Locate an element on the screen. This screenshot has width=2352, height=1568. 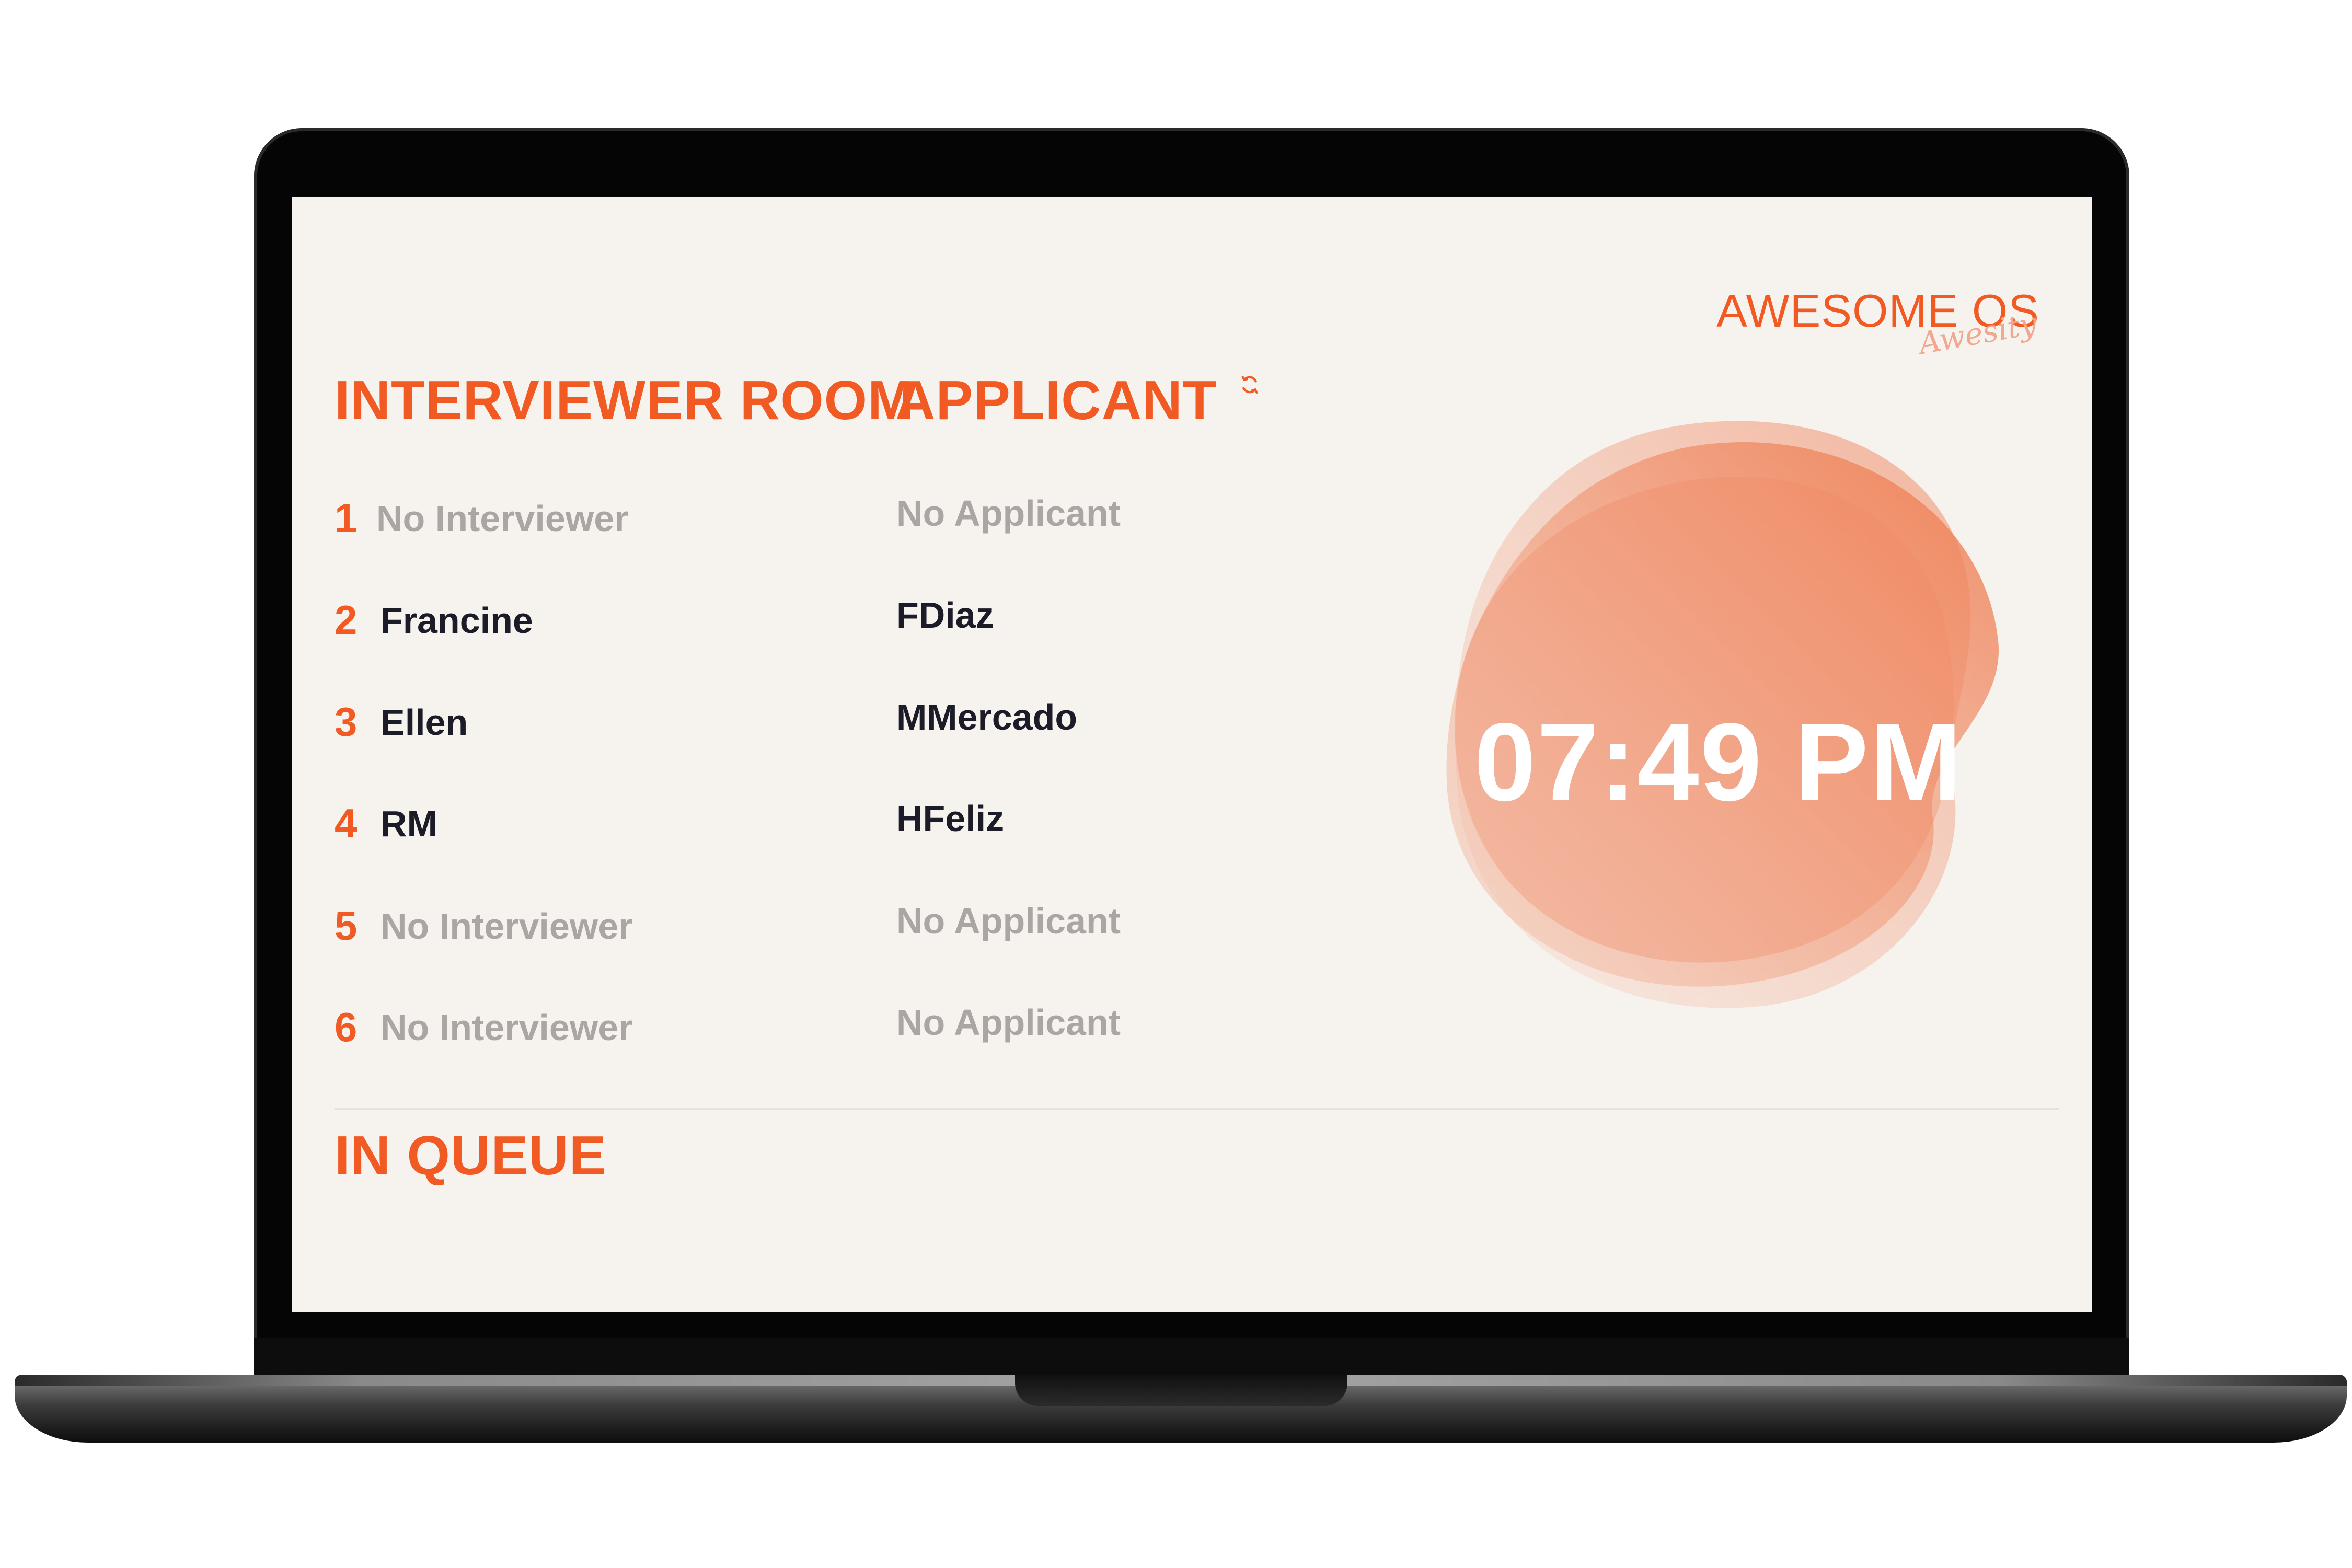
interviewer-name: Francine is located at coordinates (457, 620).